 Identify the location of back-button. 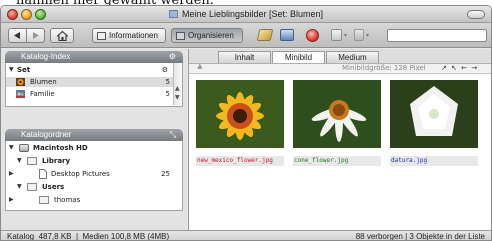
(17, 35).